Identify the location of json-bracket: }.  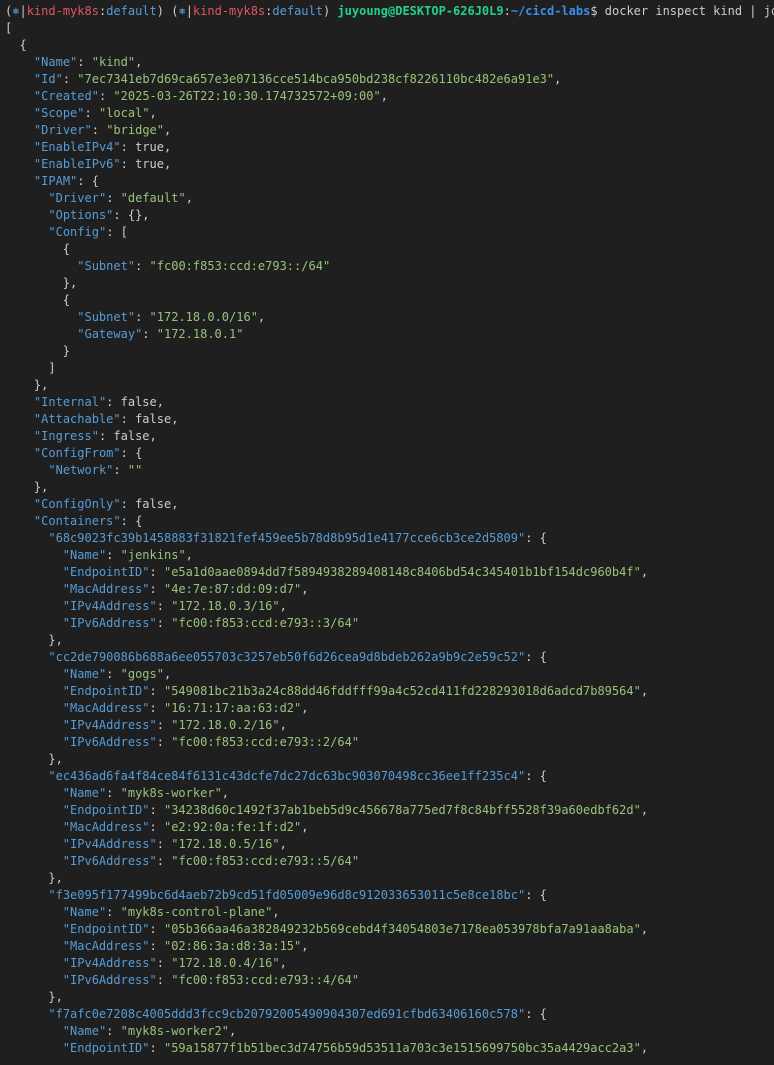
(66, 351).